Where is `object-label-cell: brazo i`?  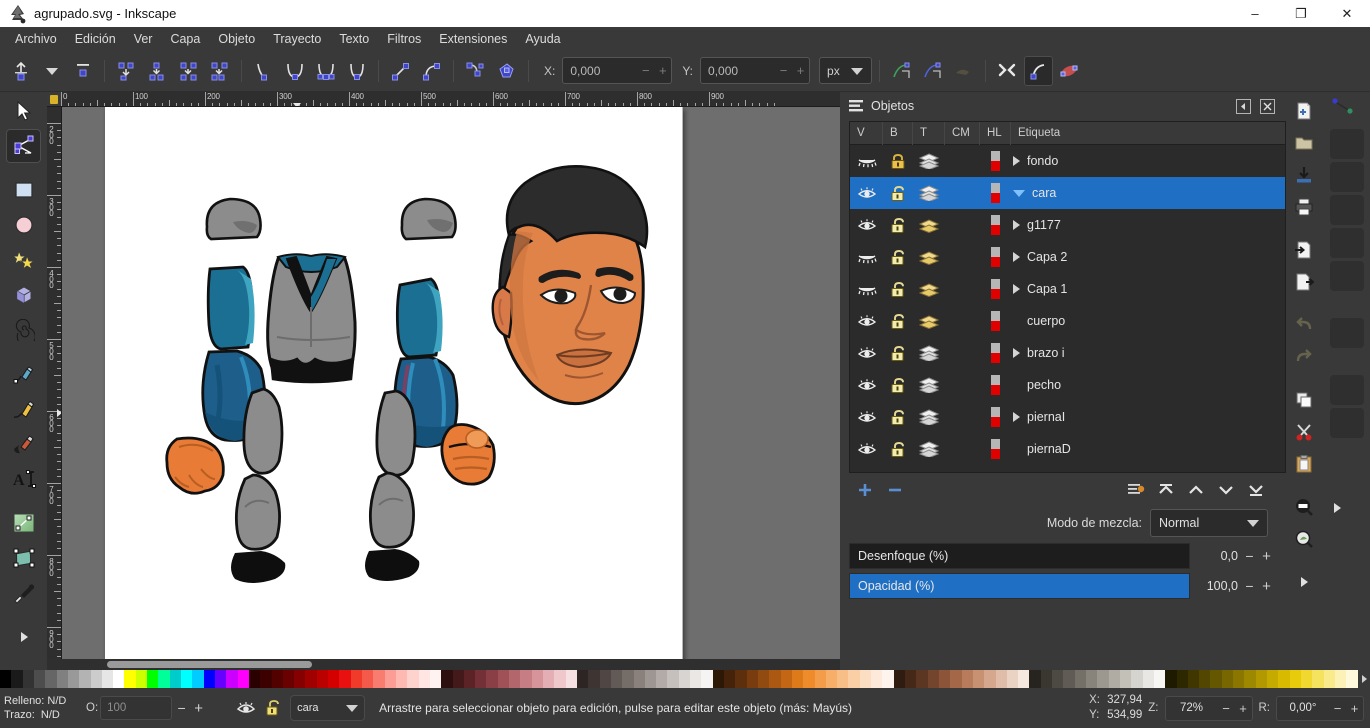
object-label-cell: brazo i is located at coordinates (1148, 353).